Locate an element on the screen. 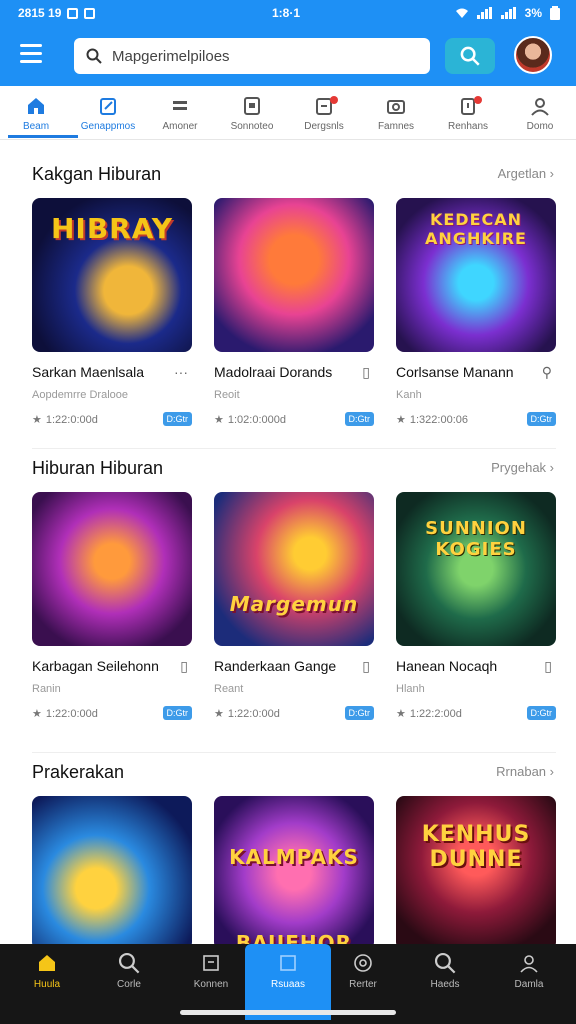  game-card is located at coordinates (113, 873).